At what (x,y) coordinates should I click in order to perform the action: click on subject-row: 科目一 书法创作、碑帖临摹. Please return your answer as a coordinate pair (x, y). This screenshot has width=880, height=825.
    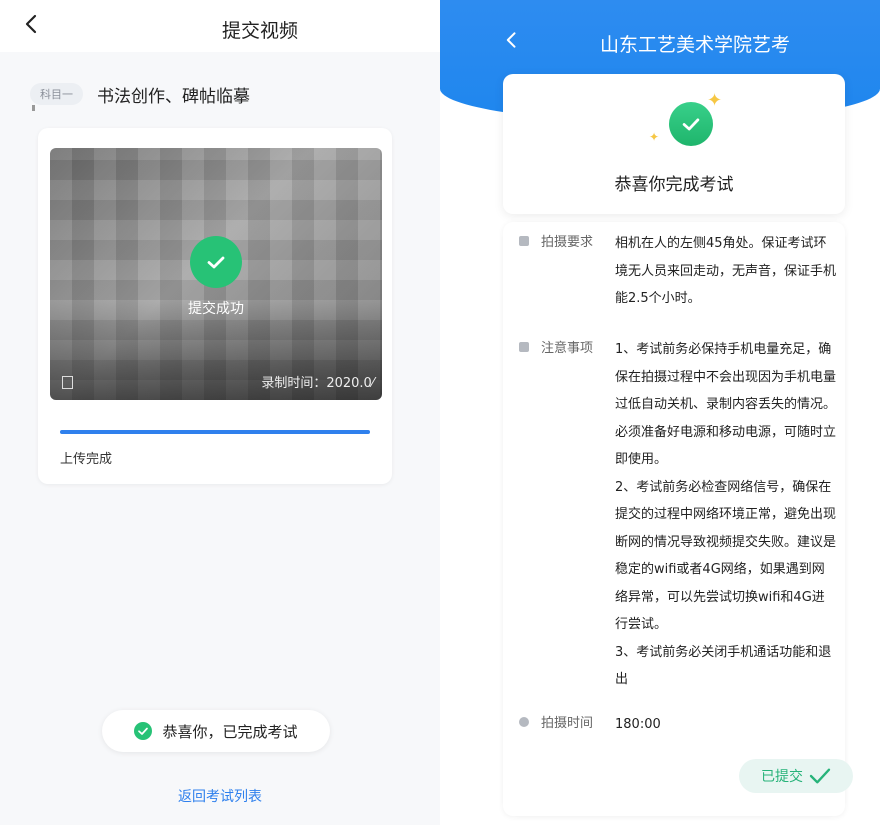
    Looking at the image, I should click on (140, 94).